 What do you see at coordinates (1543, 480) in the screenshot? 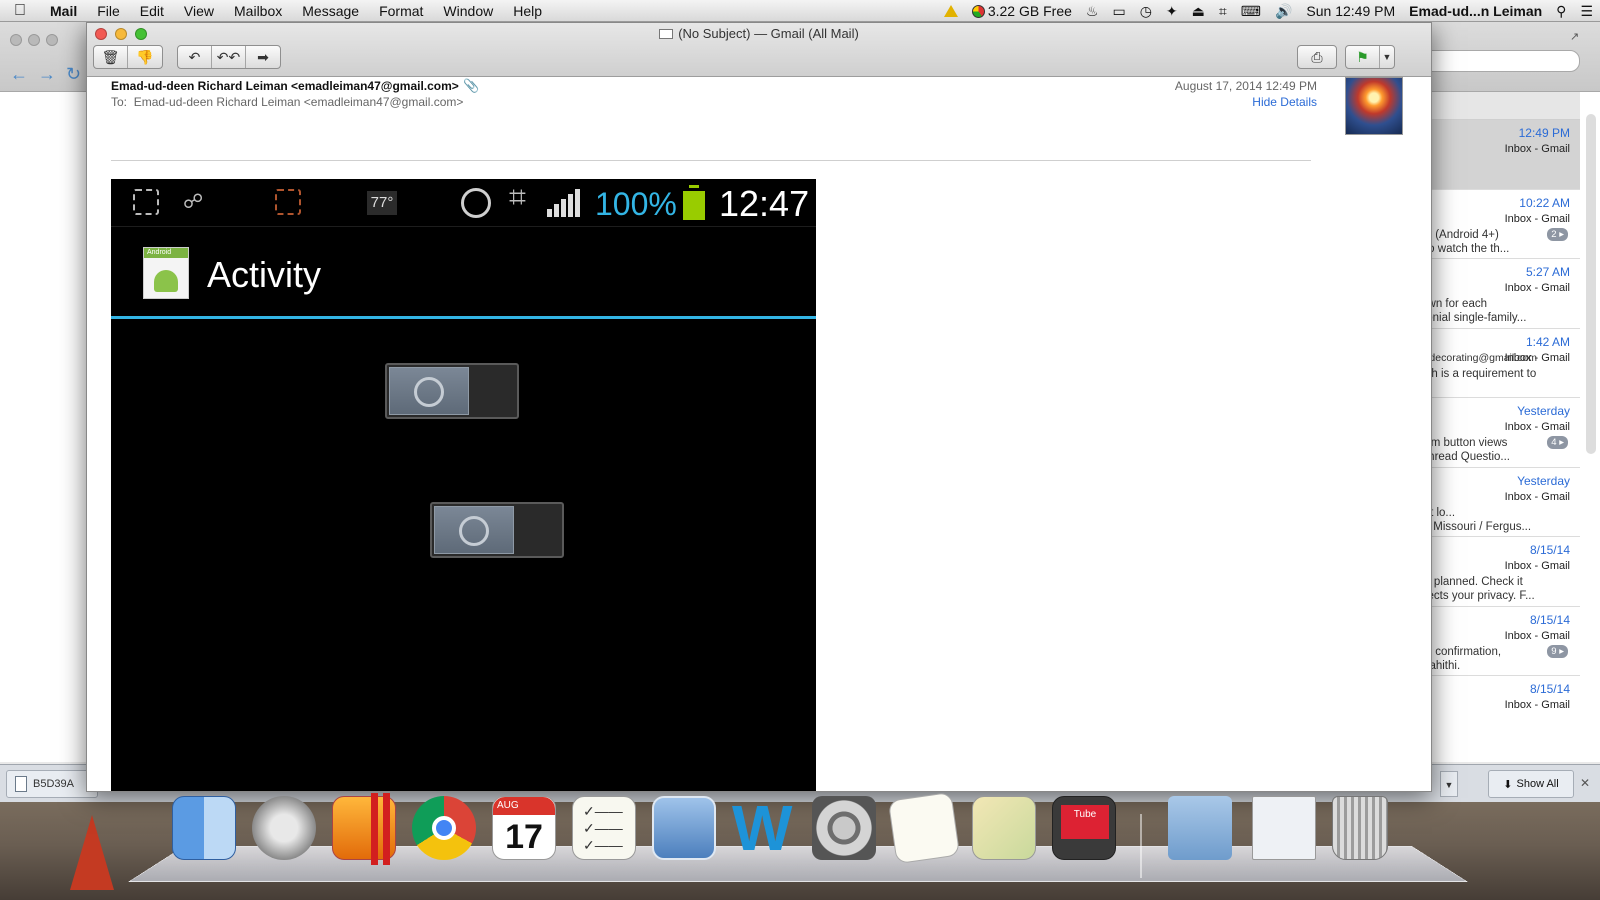
I see `message-time: Yesterday` at bounding box center [1543, 480].